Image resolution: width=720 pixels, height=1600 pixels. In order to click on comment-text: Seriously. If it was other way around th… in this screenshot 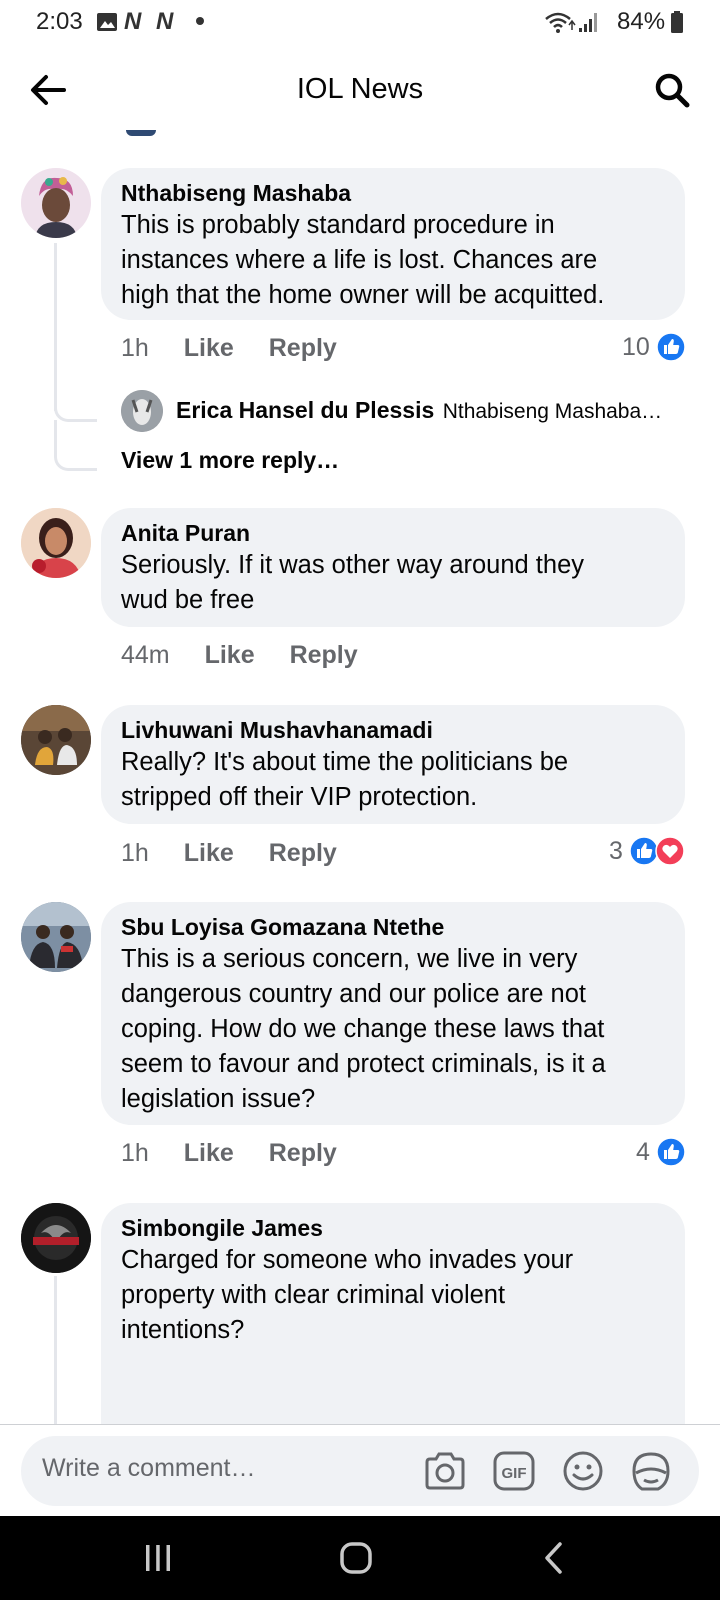, I will do `click(352, 582)`.